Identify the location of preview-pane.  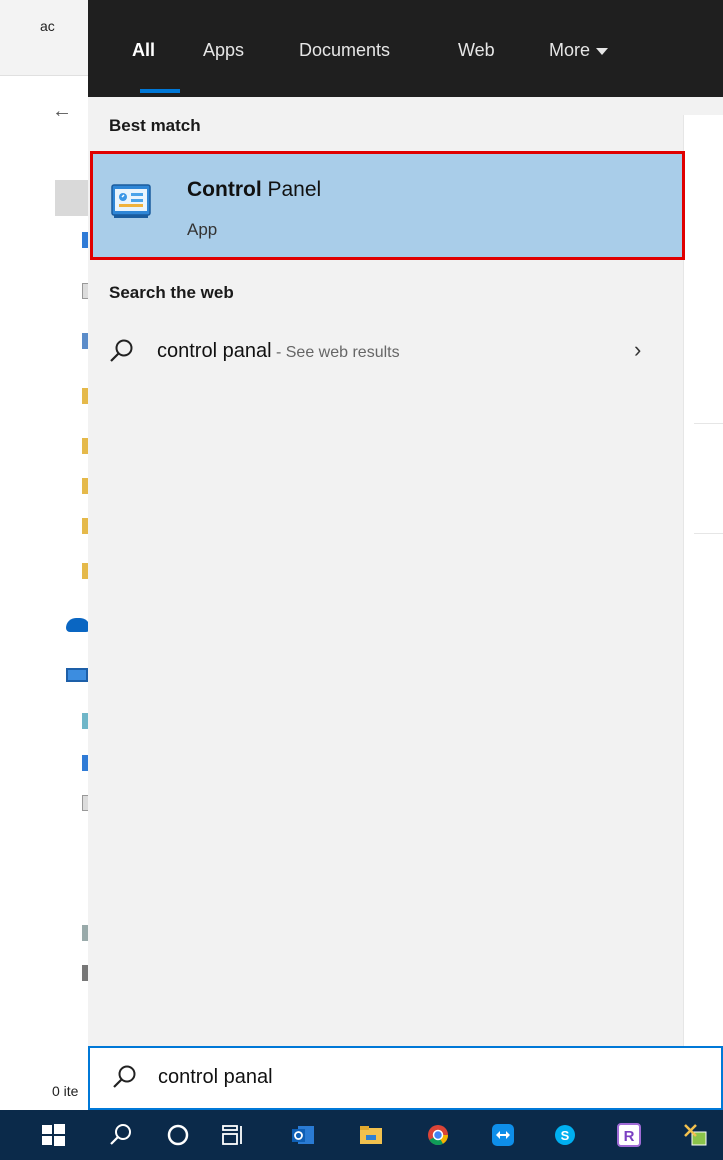
(703, 612).